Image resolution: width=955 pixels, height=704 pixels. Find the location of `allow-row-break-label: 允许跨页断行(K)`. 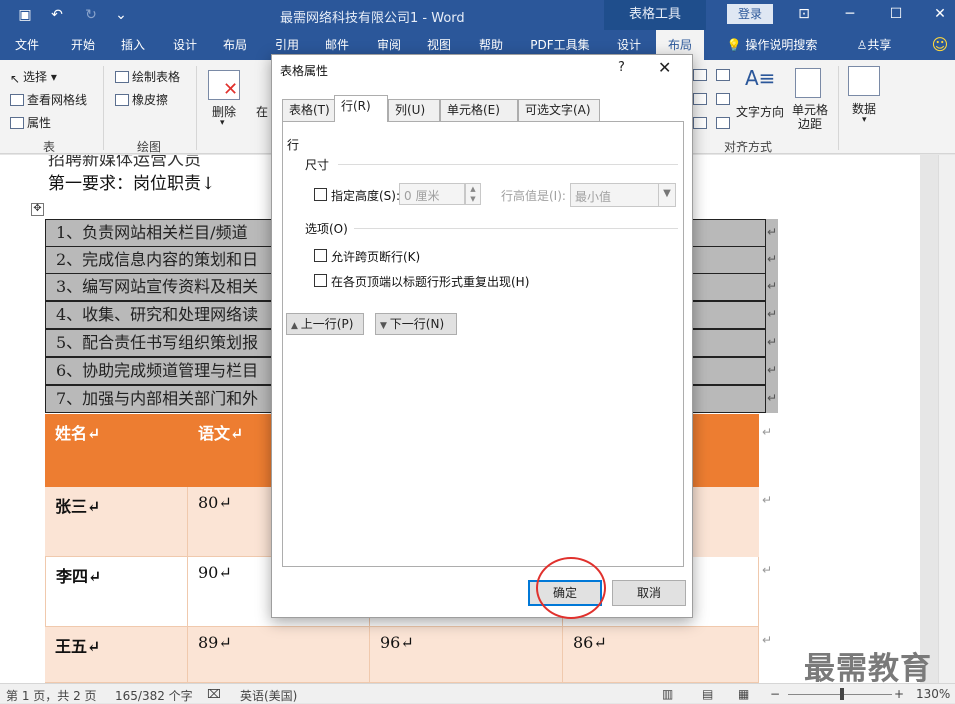

allow-row-break-label: 允许跨页断行(K) is located at coordinates (376, 257).